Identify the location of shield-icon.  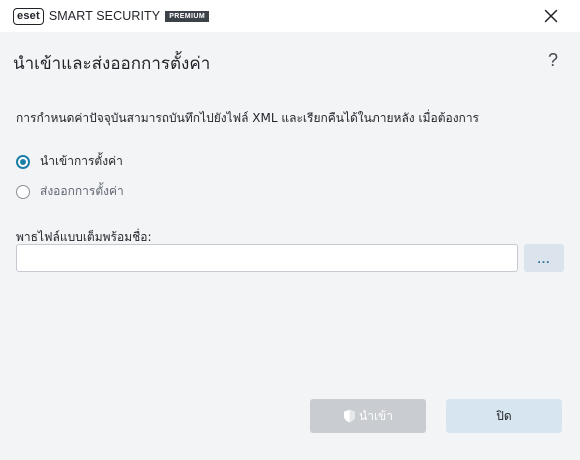
(349, 416).